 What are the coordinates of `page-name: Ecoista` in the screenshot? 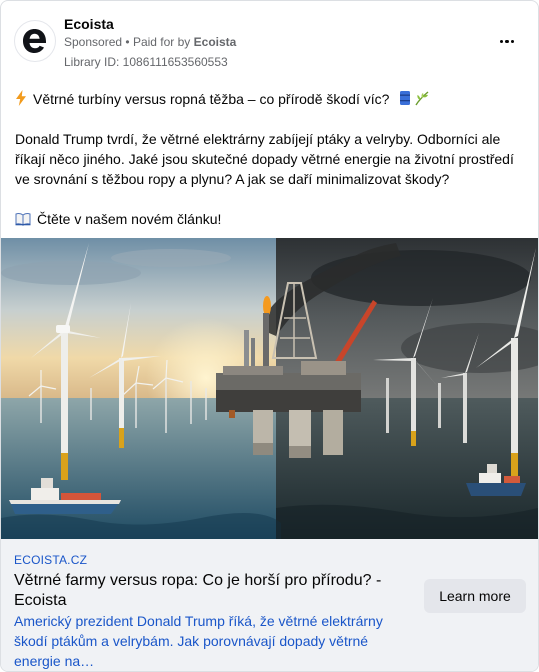 It's located at (89, 24).